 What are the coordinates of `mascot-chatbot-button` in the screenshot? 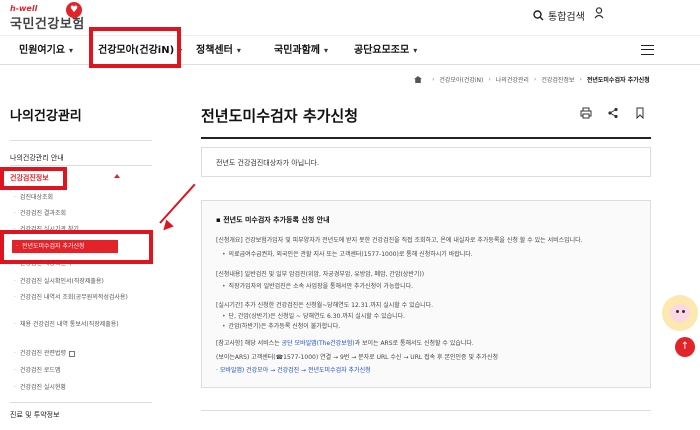 It's located at (680, 313).